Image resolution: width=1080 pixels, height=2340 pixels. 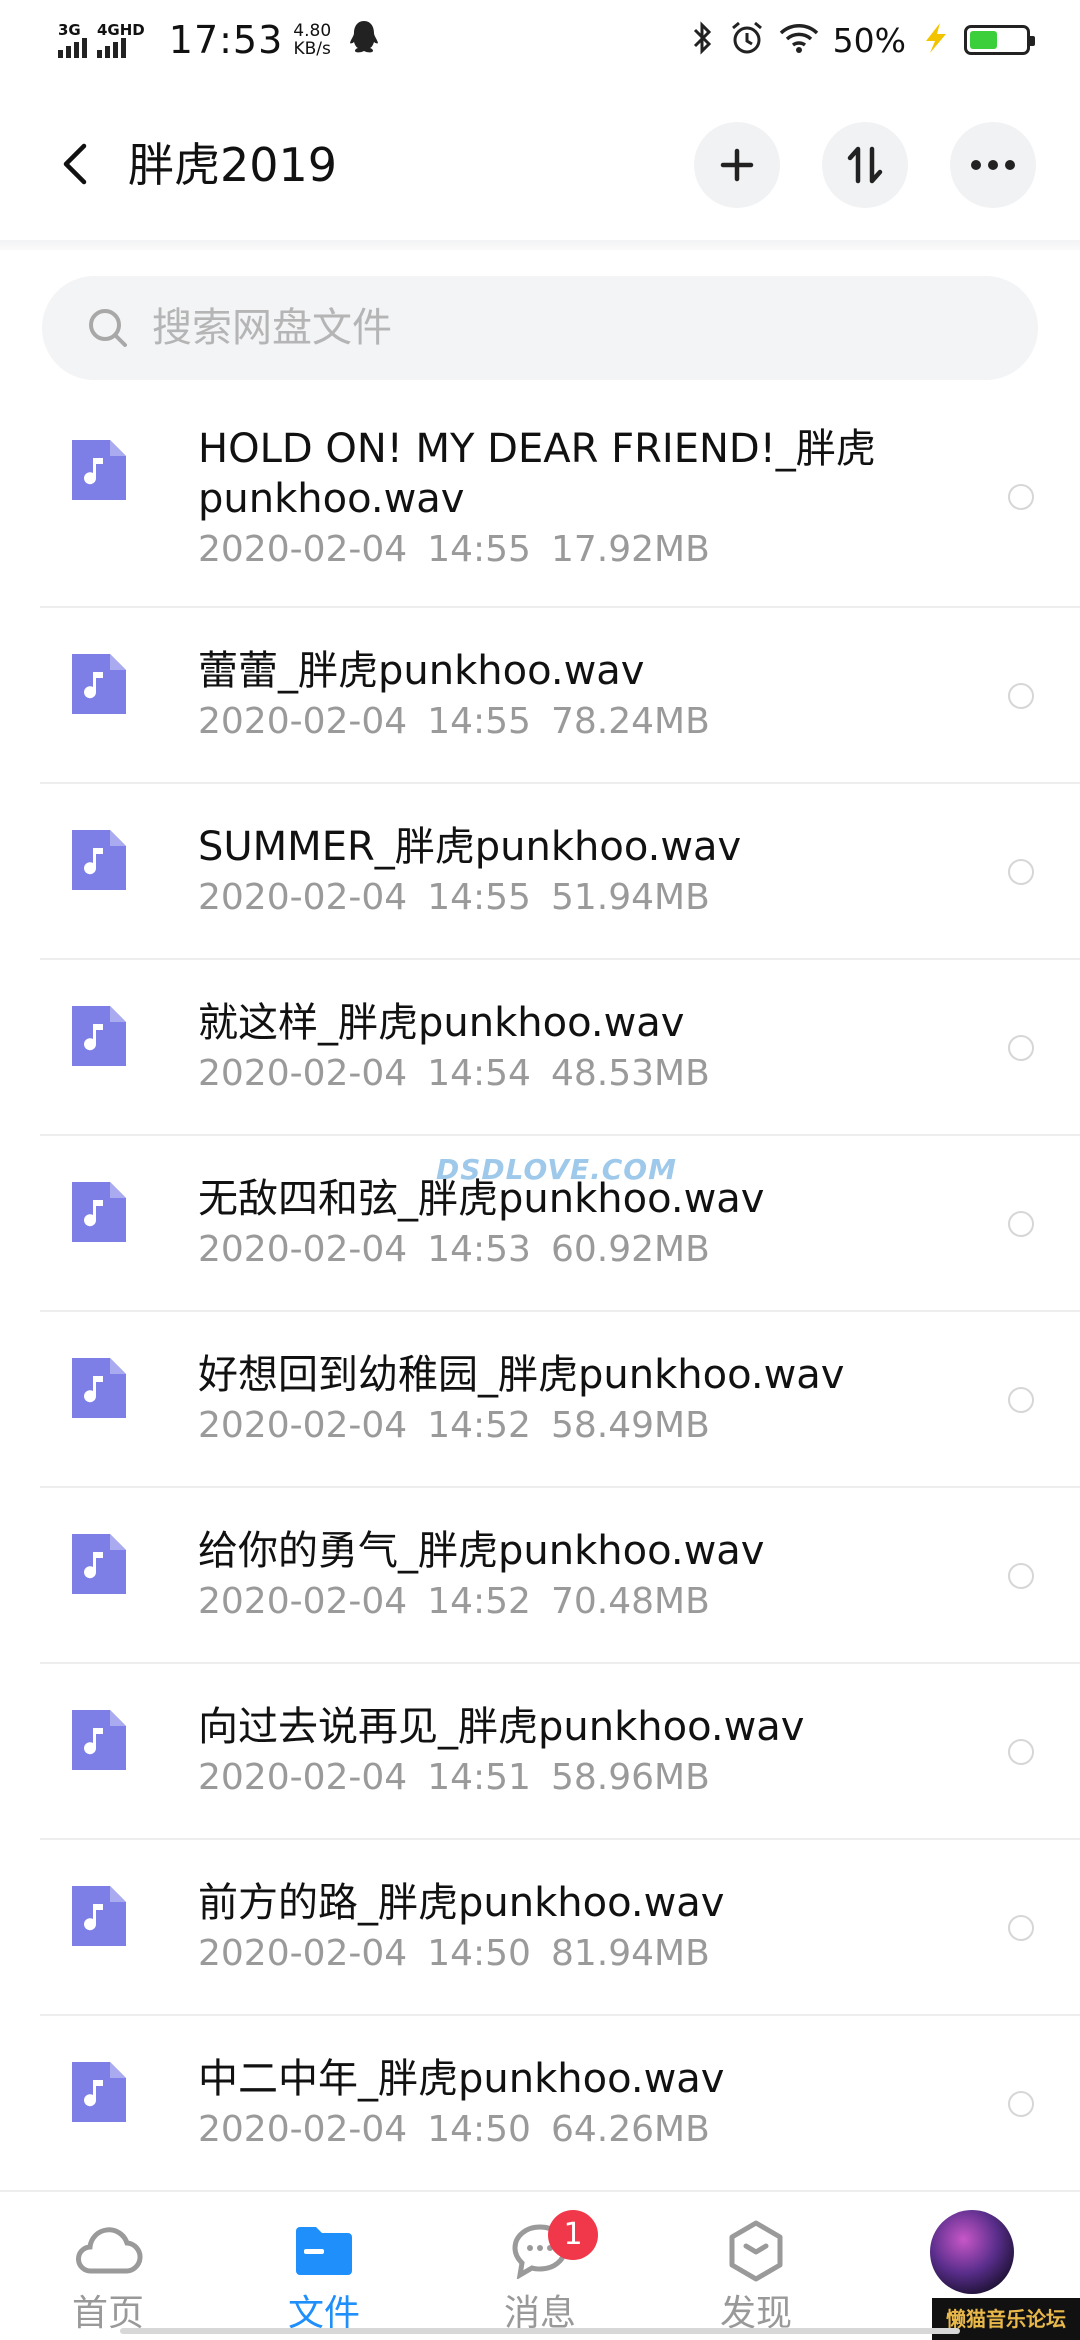 I want to click on add-button, so click(x=737, y=165).